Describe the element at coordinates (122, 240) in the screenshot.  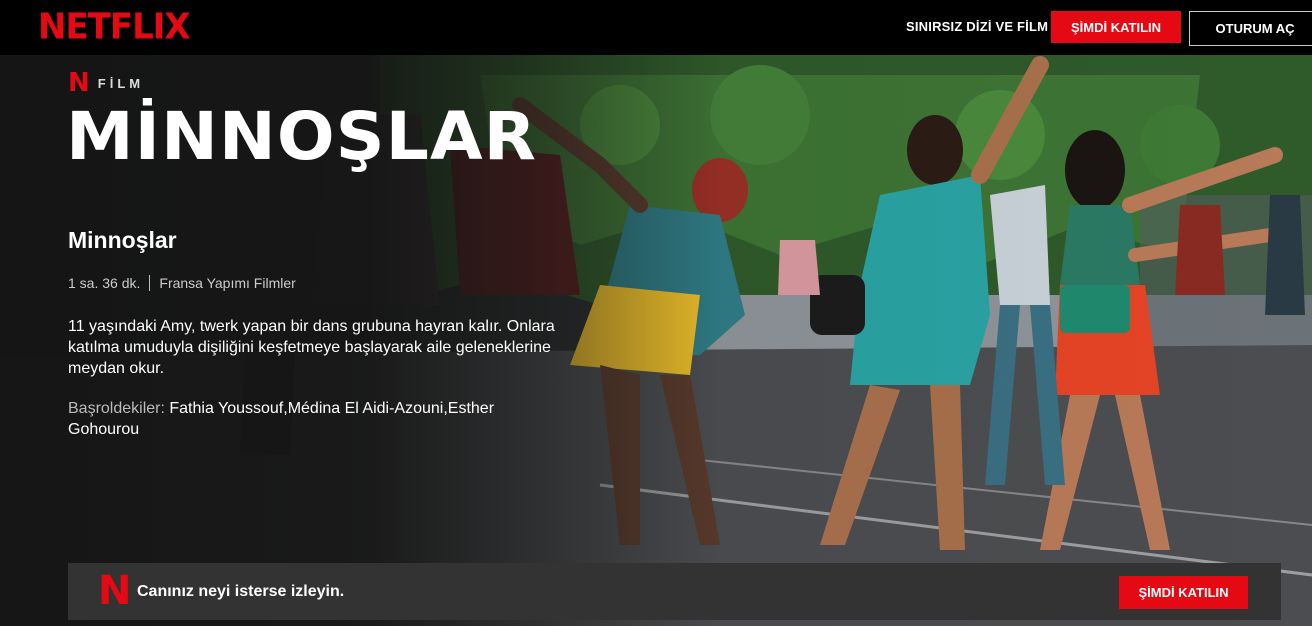
I see `movie-title: Minnoşlar` at that location.